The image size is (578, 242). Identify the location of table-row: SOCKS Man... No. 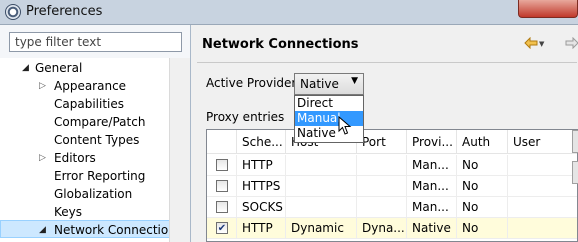
(392, 207).